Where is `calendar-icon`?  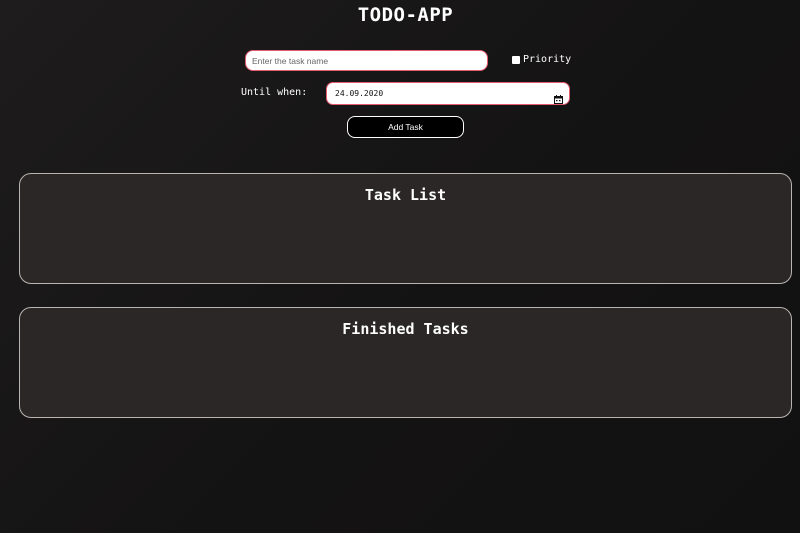 calendar-icon is located at coordinates (558, 96).